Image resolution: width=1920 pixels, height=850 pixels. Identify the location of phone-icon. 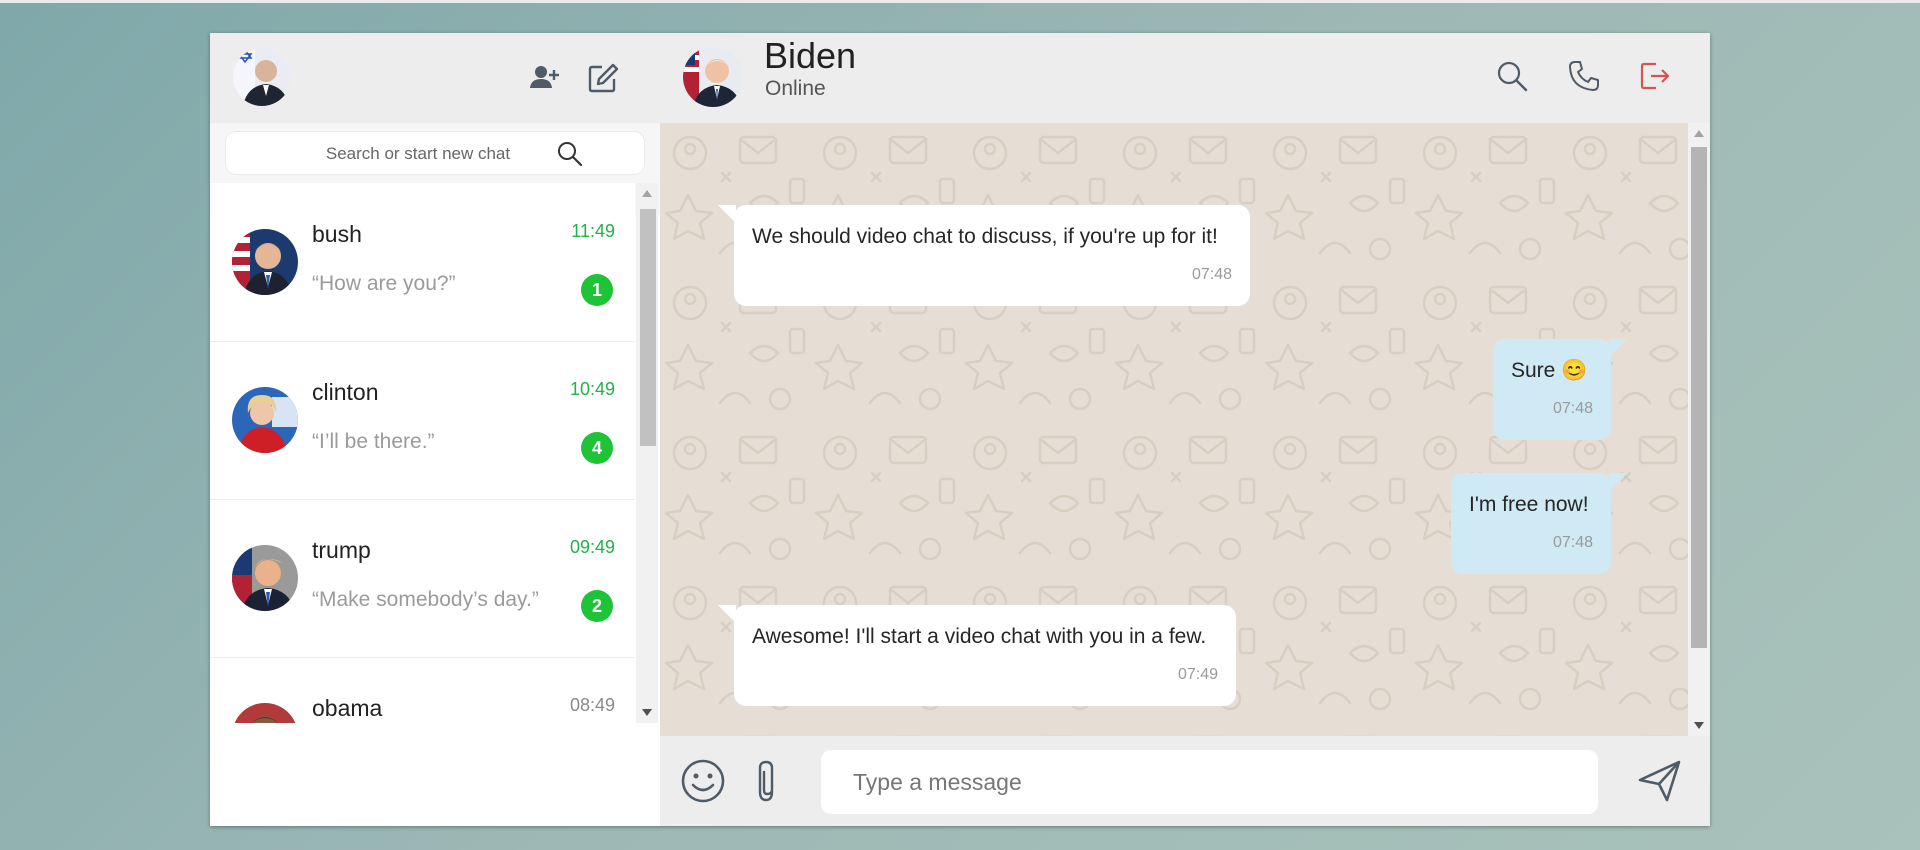
(1584, 78).